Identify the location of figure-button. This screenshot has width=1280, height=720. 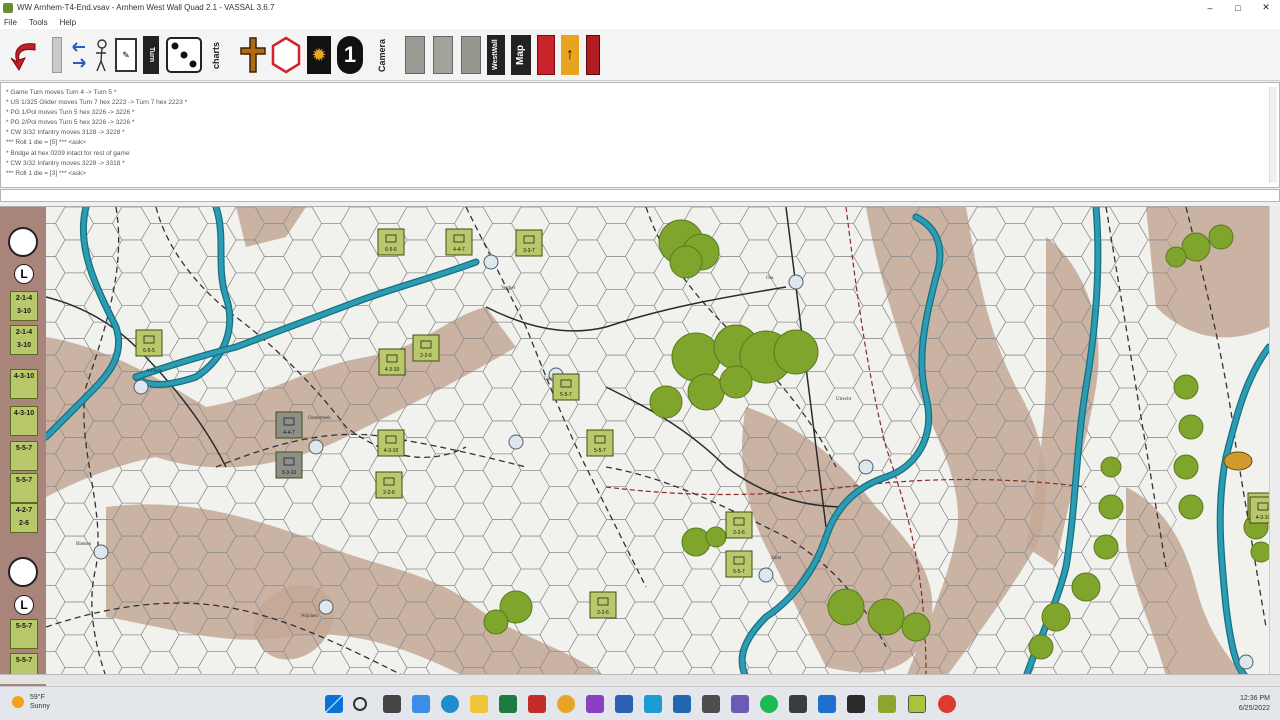
(101, 55).